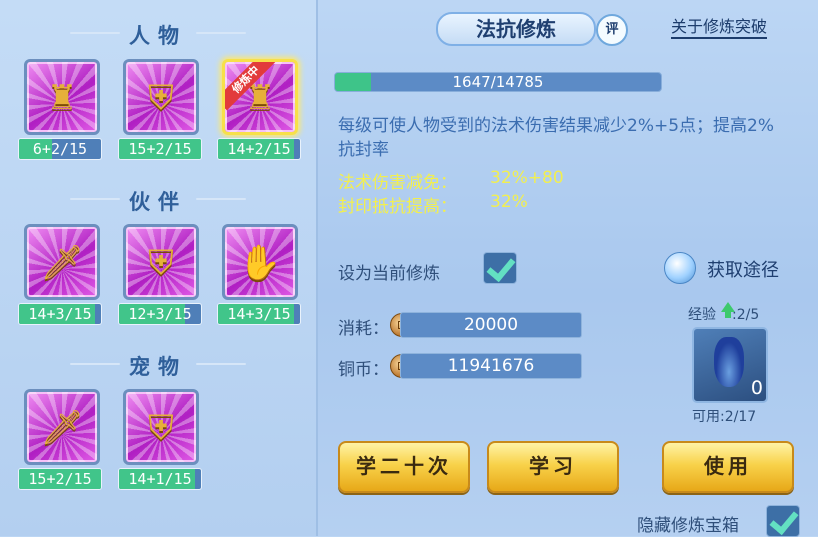  Describe the element at coordinates (363, 329) in the screenshot. I see `cost-label: 消耗：` at that location.